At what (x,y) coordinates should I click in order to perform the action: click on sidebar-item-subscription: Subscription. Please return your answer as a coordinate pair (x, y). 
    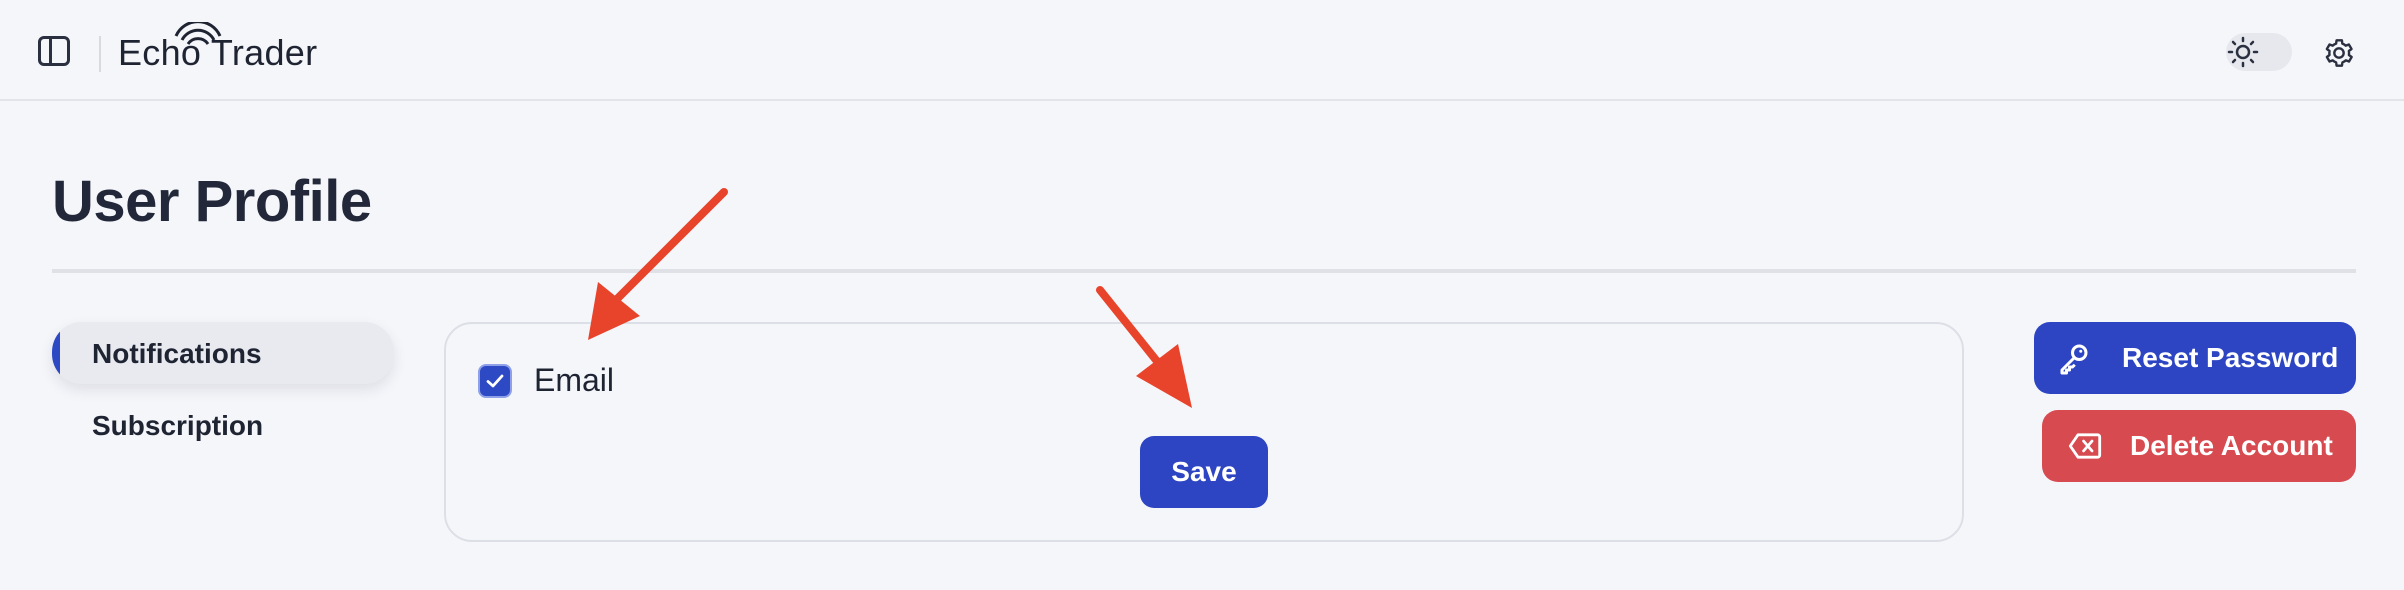
    Looking at the image, I should click on (223, 426).